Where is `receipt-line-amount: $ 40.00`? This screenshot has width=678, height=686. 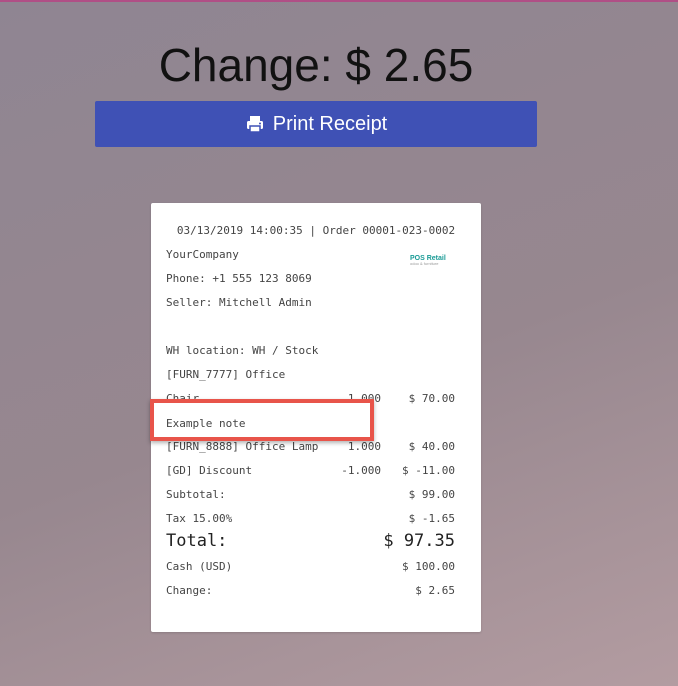 receipt-line-amount: $ 40.00 is located at coordinates (431, 446).